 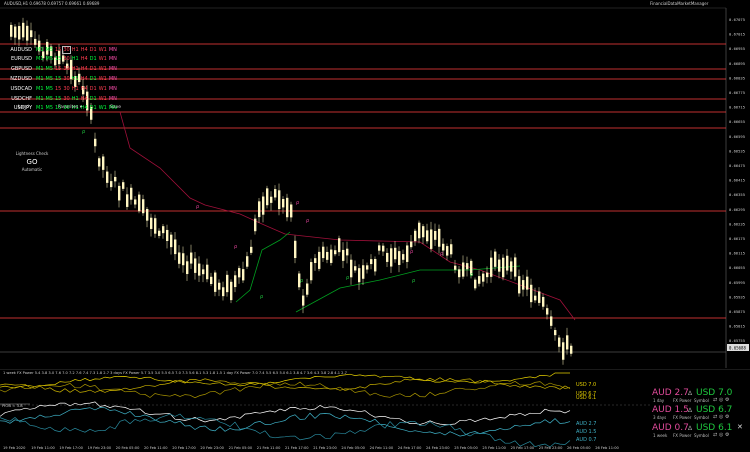 What do you see at coordinates (23, 107) in the screenshot?
I see `load-button: Load` at bounding box center [23, 107].